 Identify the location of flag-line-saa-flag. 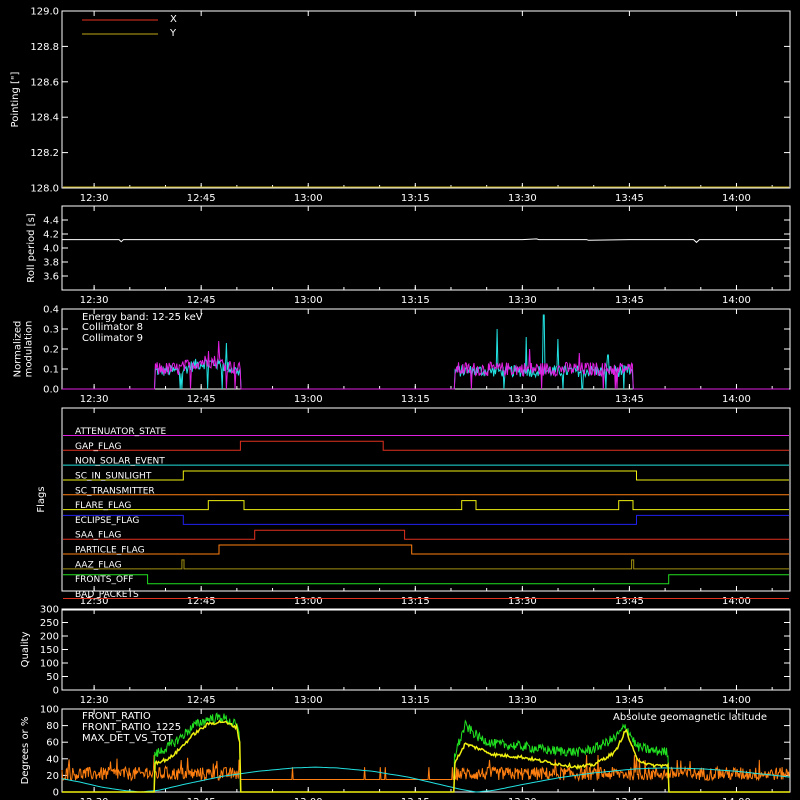
(426, 534).